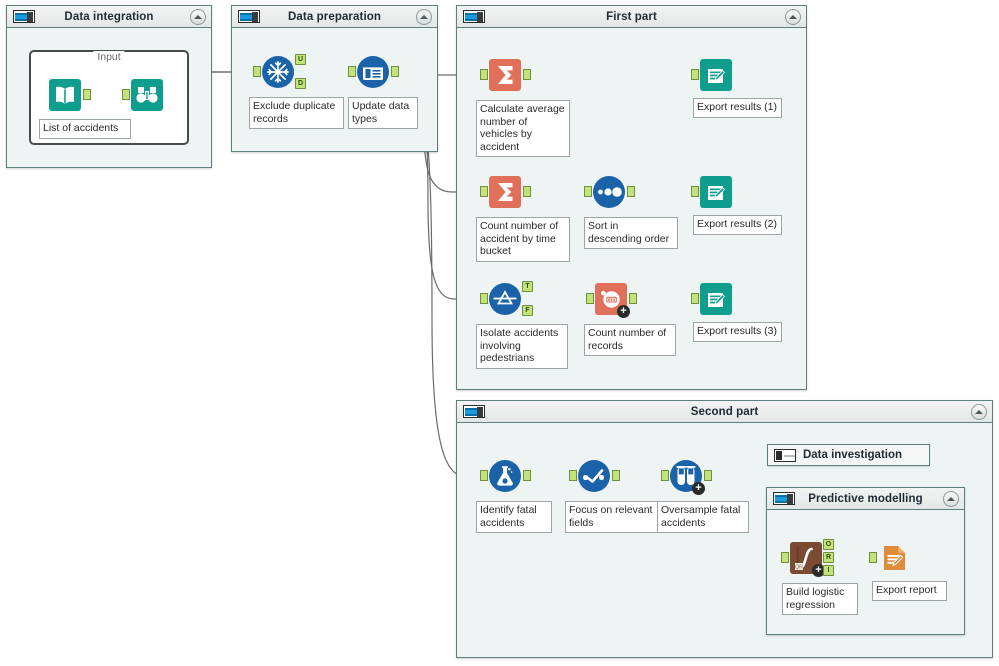  Describe the element at coordinates (828, 570) in the screenshot. I see `output-port-i: I` at that location.